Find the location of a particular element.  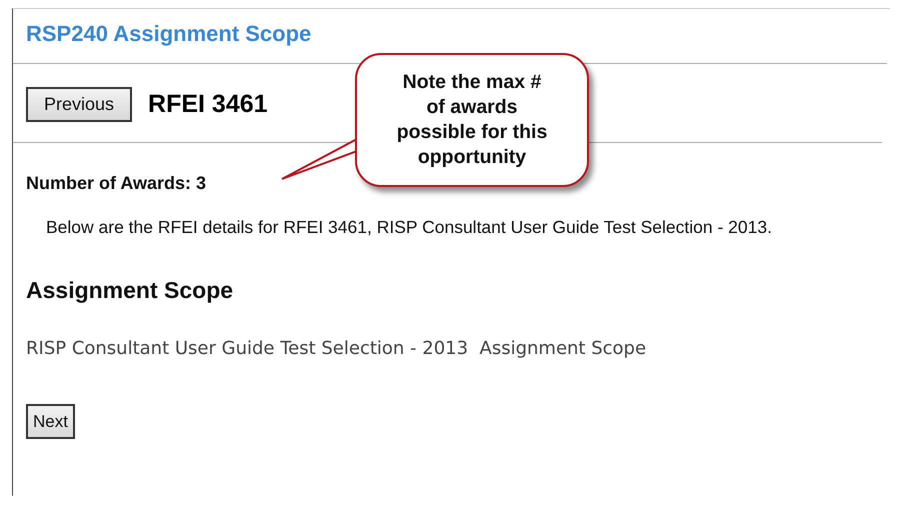

page-title: RSP240 Assignment Scope is located at coordinates (169, 34).